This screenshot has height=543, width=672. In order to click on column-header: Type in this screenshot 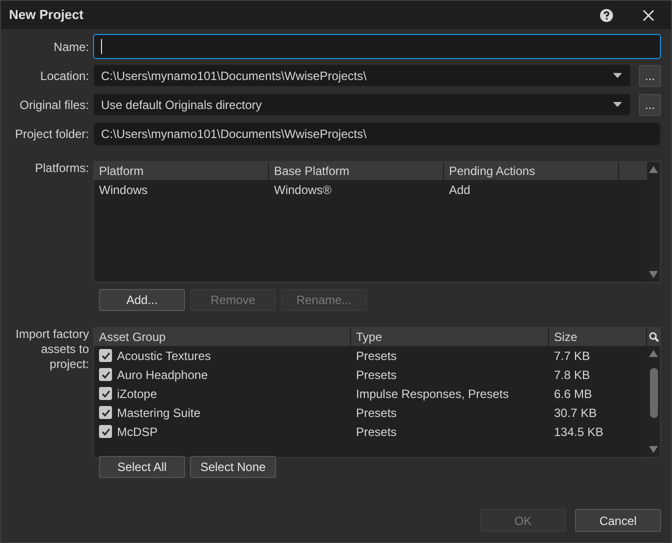, I will do `click(450, 337)`.